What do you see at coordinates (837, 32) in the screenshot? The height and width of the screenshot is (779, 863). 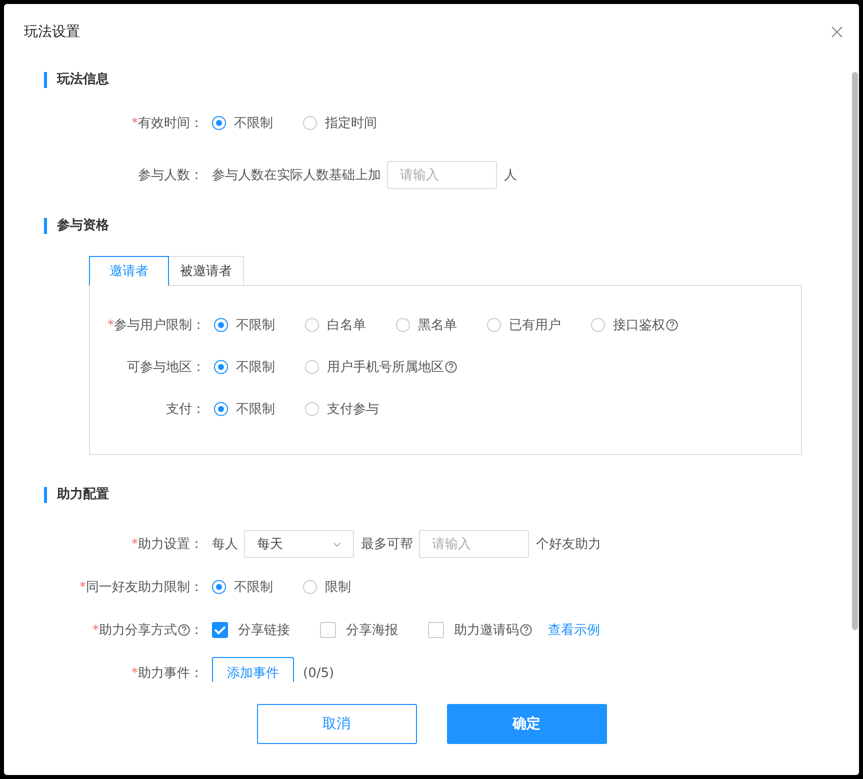 I see `close-icon` at bounding box center [837, 32].